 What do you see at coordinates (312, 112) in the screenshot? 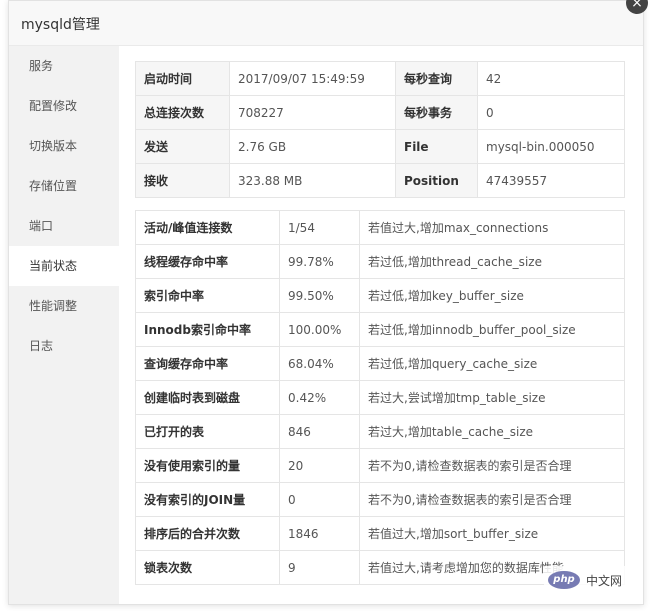
I see `info-value-cell: 708227` at bounding box center [312, 112].